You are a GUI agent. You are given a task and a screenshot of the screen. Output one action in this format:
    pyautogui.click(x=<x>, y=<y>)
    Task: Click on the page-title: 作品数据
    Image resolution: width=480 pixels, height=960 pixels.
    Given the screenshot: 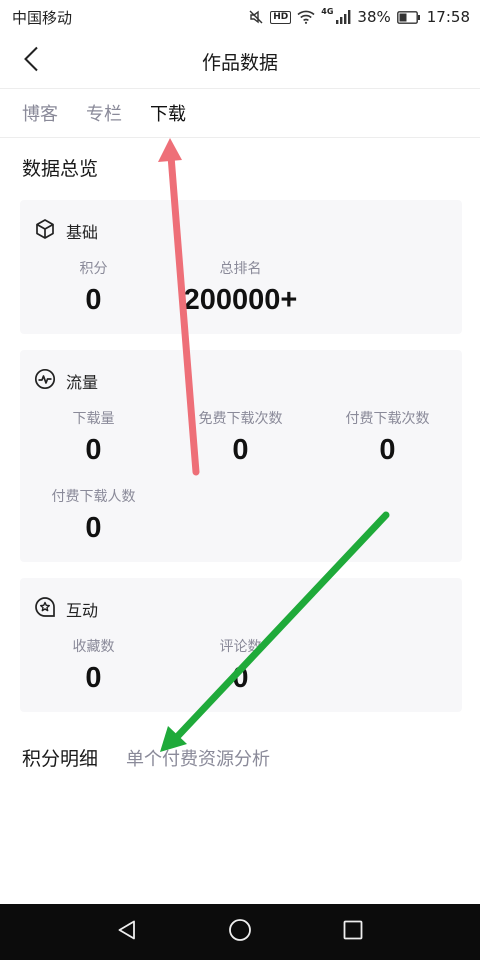 What is the action you would take?
    pyautogui.click(x=239, y=62)
    